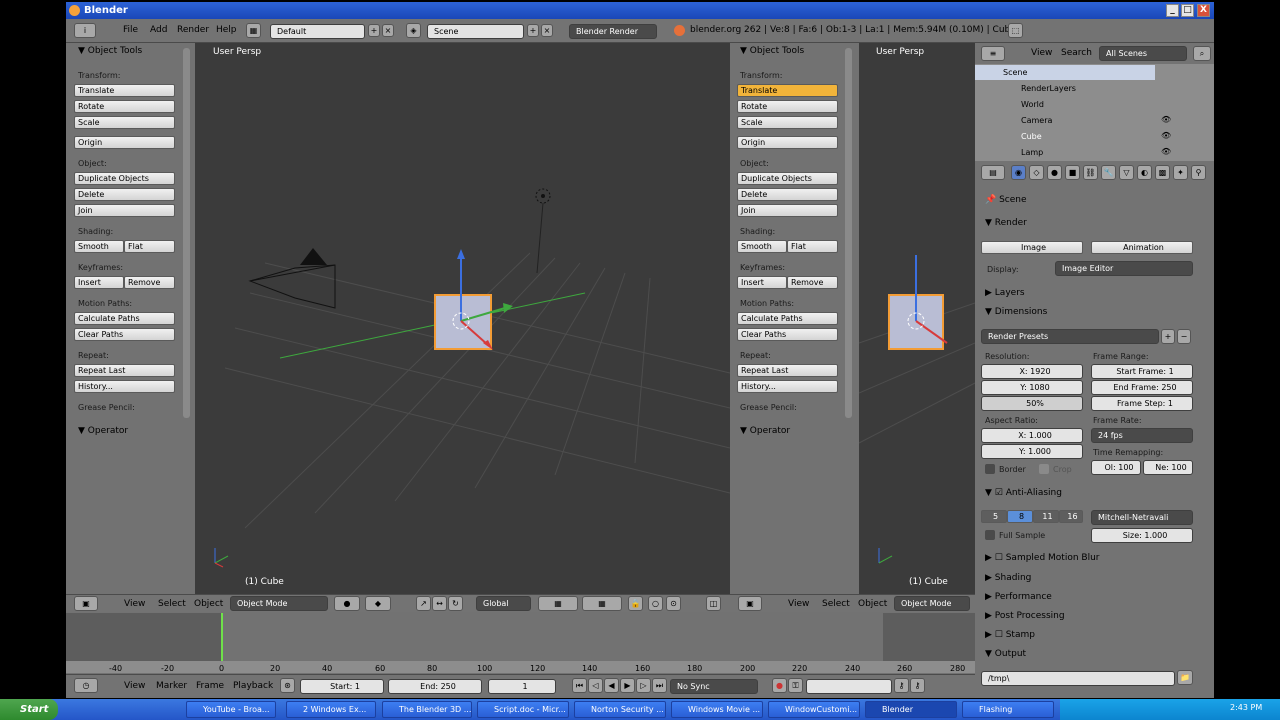  What do you see at coordinates (1142, 371) in the screenshot?
I see `start-frame-field: Start Frame: 1` at bounding box center [1142, 371].